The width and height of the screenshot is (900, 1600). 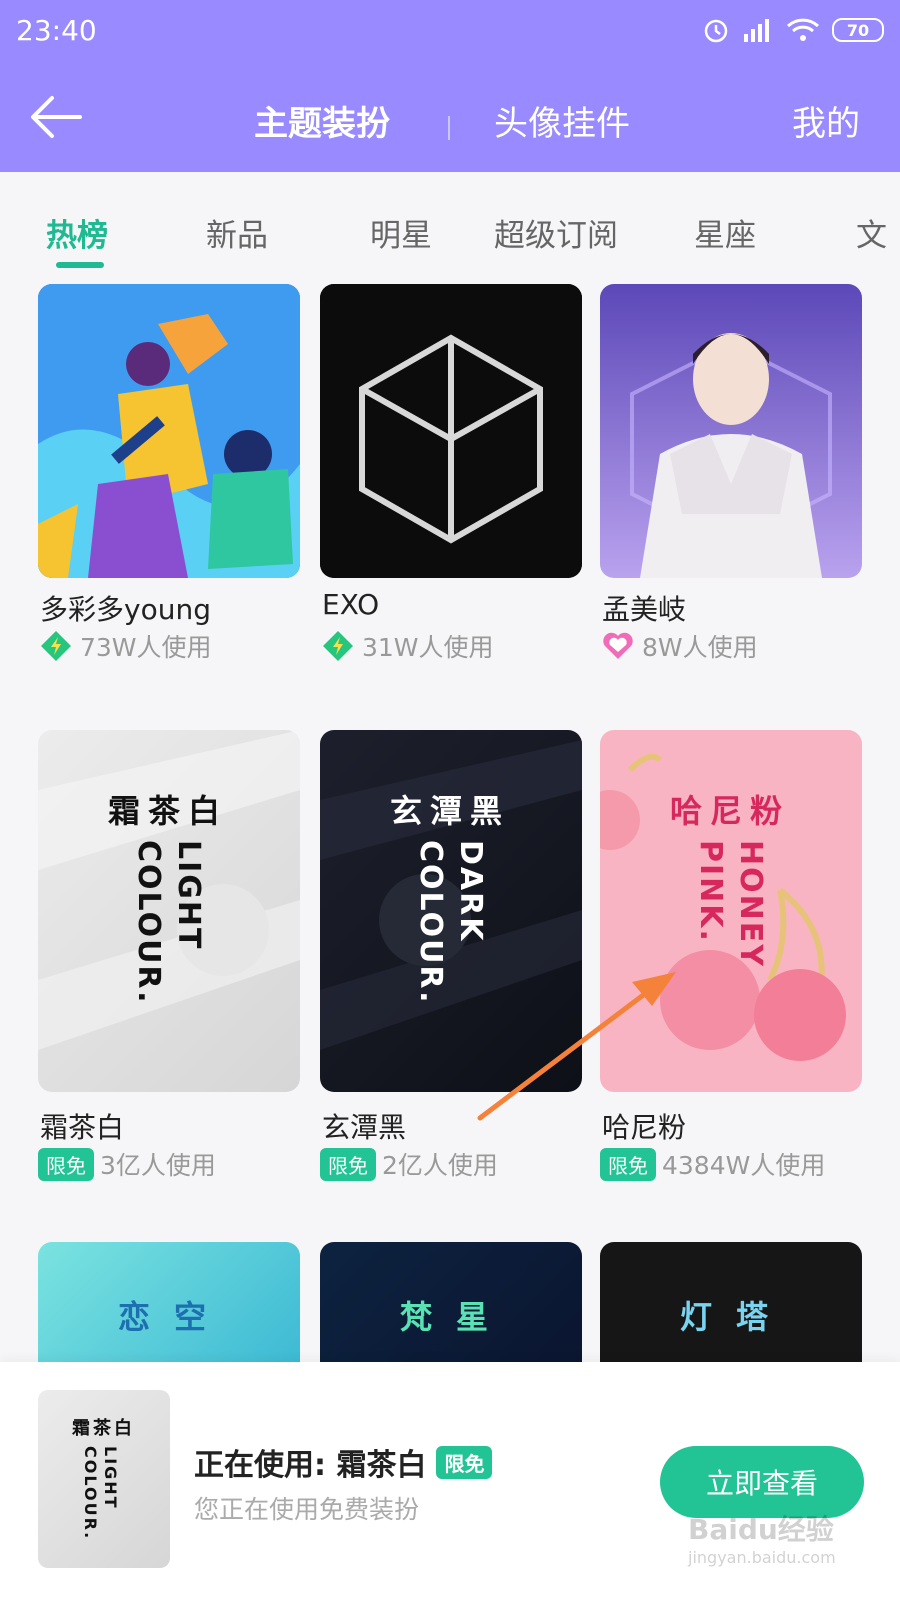 I want to click on theme-usage: 31W人使用, so click(x=407, y=646).